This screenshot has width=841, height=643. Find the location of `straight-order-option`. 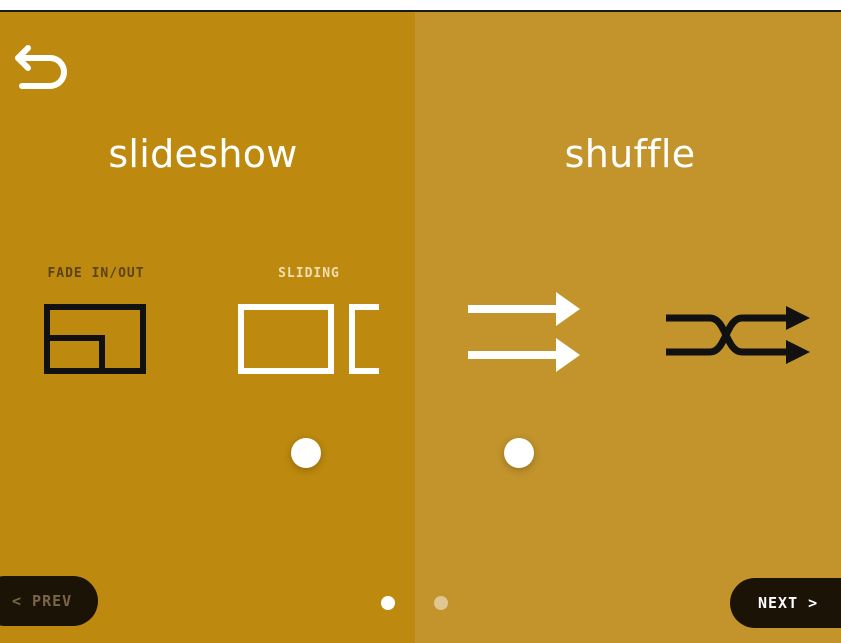

straight-order-option is located at coordinates (524, 332).